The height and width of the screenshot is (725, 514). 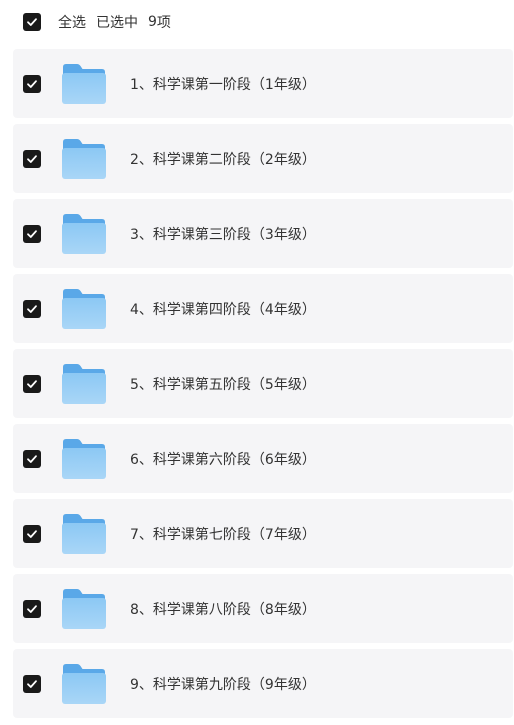 I want to click on folder-name: 7、科学课第七阶段（7年级）, so click(x=223, y=534).